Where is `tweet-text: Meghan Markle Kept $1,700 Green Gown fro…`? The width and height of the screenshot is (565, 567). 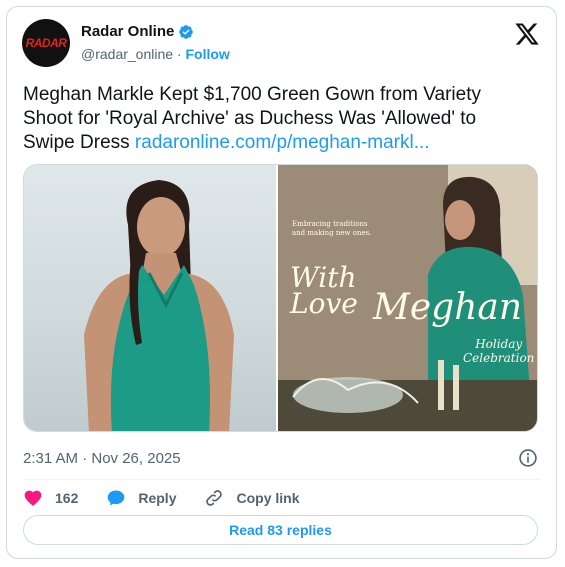
tweet-text: Meghan Markle Kept $1,700 Green Gown fro… is located at coordinates (278, 119).